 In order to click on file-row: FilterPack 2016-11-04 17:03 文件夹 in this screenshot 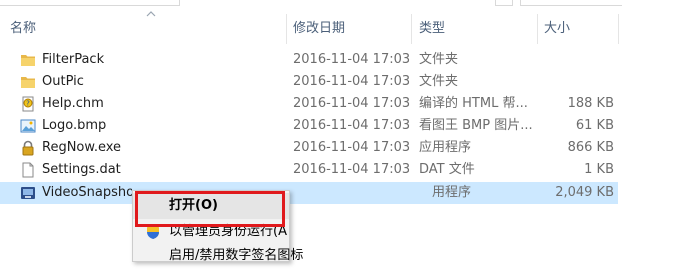, I will do `click(309, 60)`.